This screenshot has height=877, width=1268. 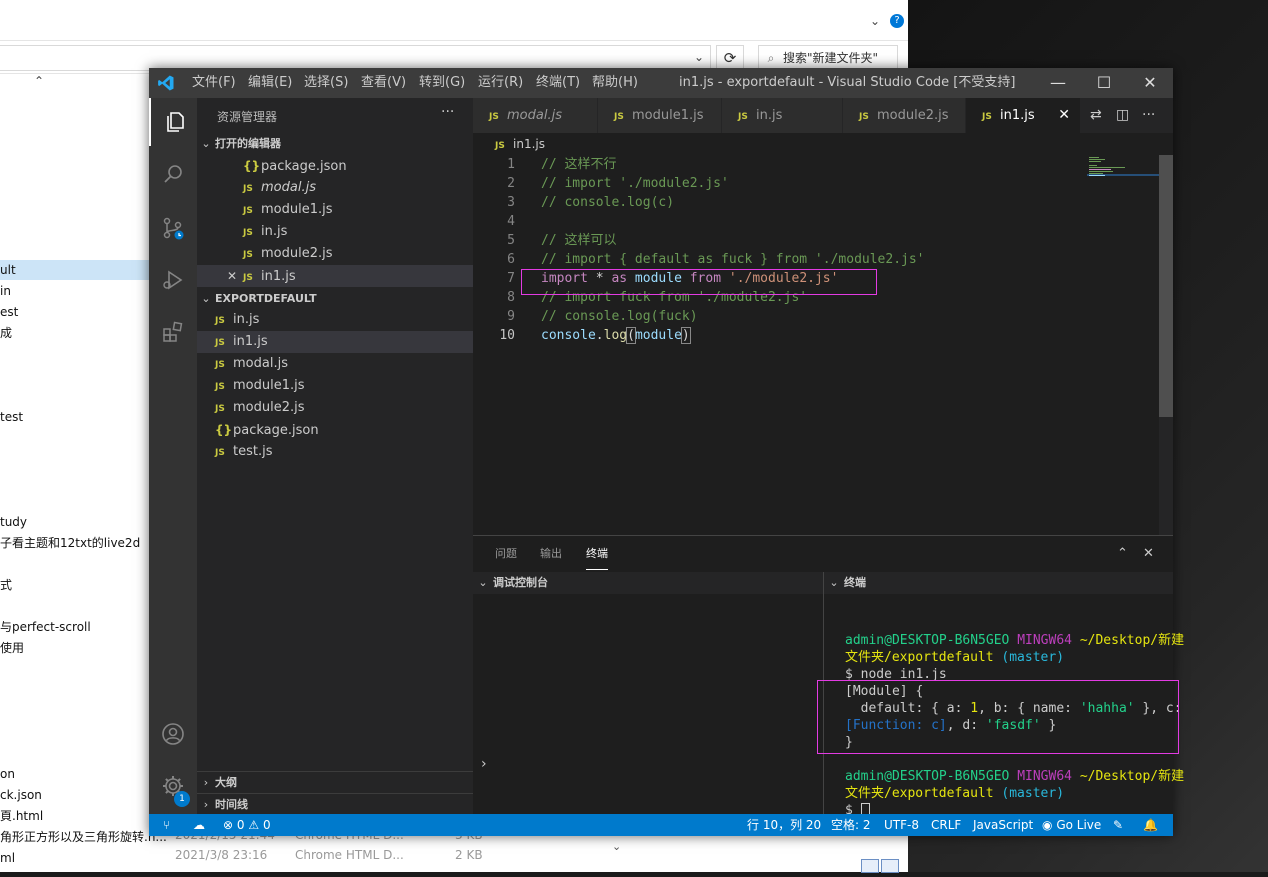 I want to click on tab-modal: JS modal.js, so click(x=535, y=115).